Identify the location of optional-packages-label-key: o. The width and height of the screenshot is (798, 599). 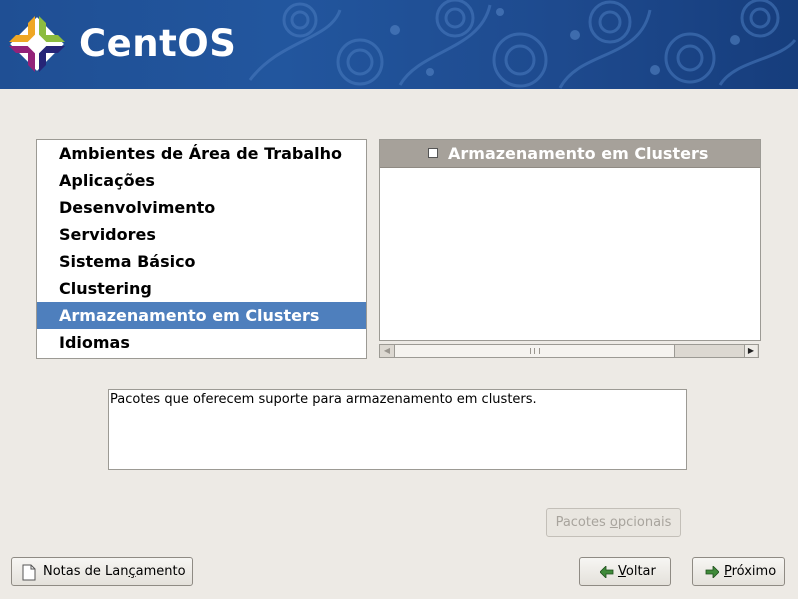
(613, 522).